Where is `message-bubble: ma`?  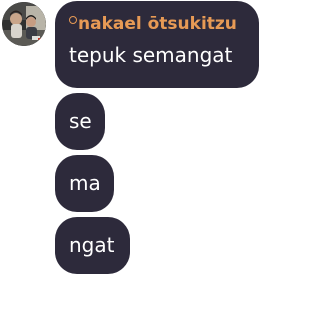 message-bubble: ma is located at coordinates (84, 183).